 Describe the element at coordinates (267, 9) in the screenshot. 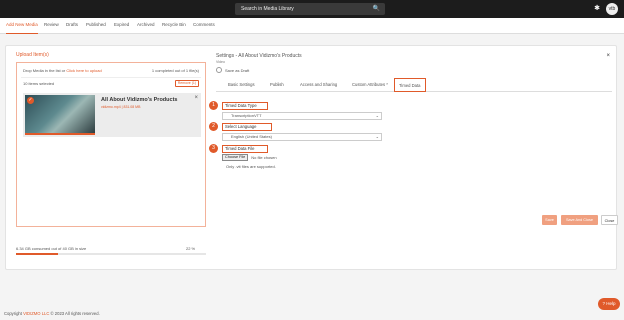

I see `search-placeholder: Search in Media Library` at that location.